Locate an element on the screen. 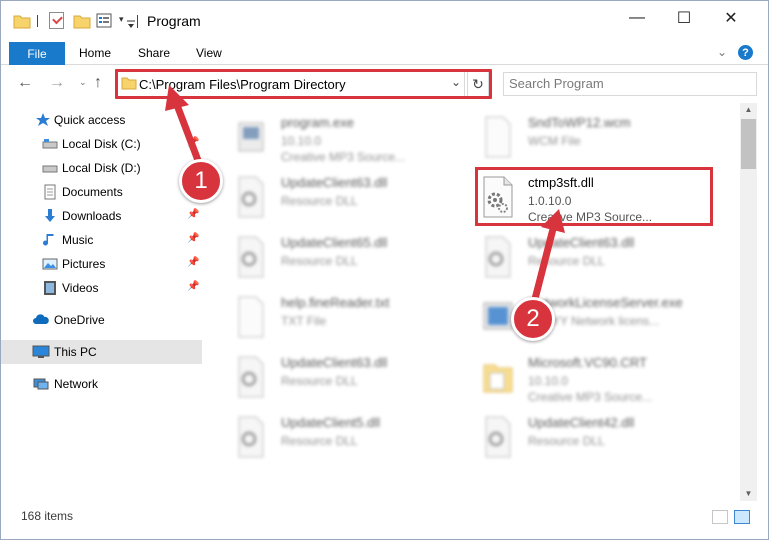 The image size is (769, 540). sidebar-item-local-disk-d: Local Disk (D:) is located at coordinates (101, 168).